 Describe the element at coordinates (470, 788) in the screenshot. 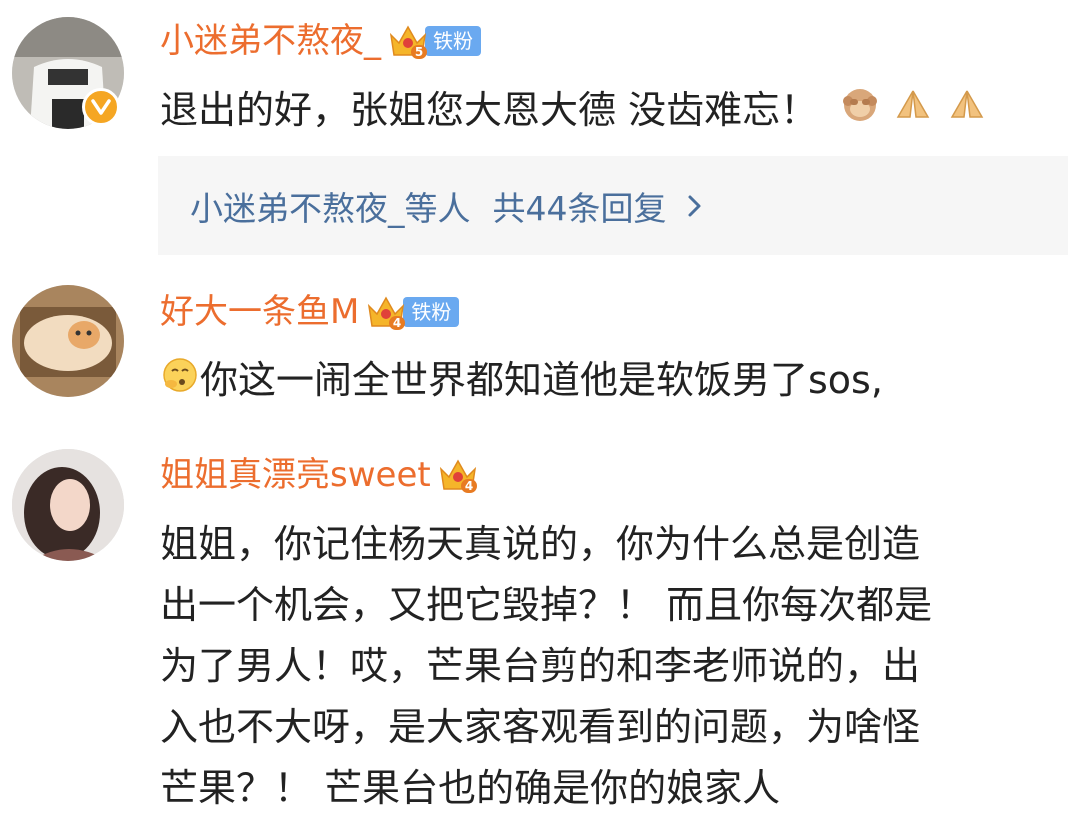

I see `comment-text-line: 芒果？！ 芒果台也的确是你的娘家人` at that location.